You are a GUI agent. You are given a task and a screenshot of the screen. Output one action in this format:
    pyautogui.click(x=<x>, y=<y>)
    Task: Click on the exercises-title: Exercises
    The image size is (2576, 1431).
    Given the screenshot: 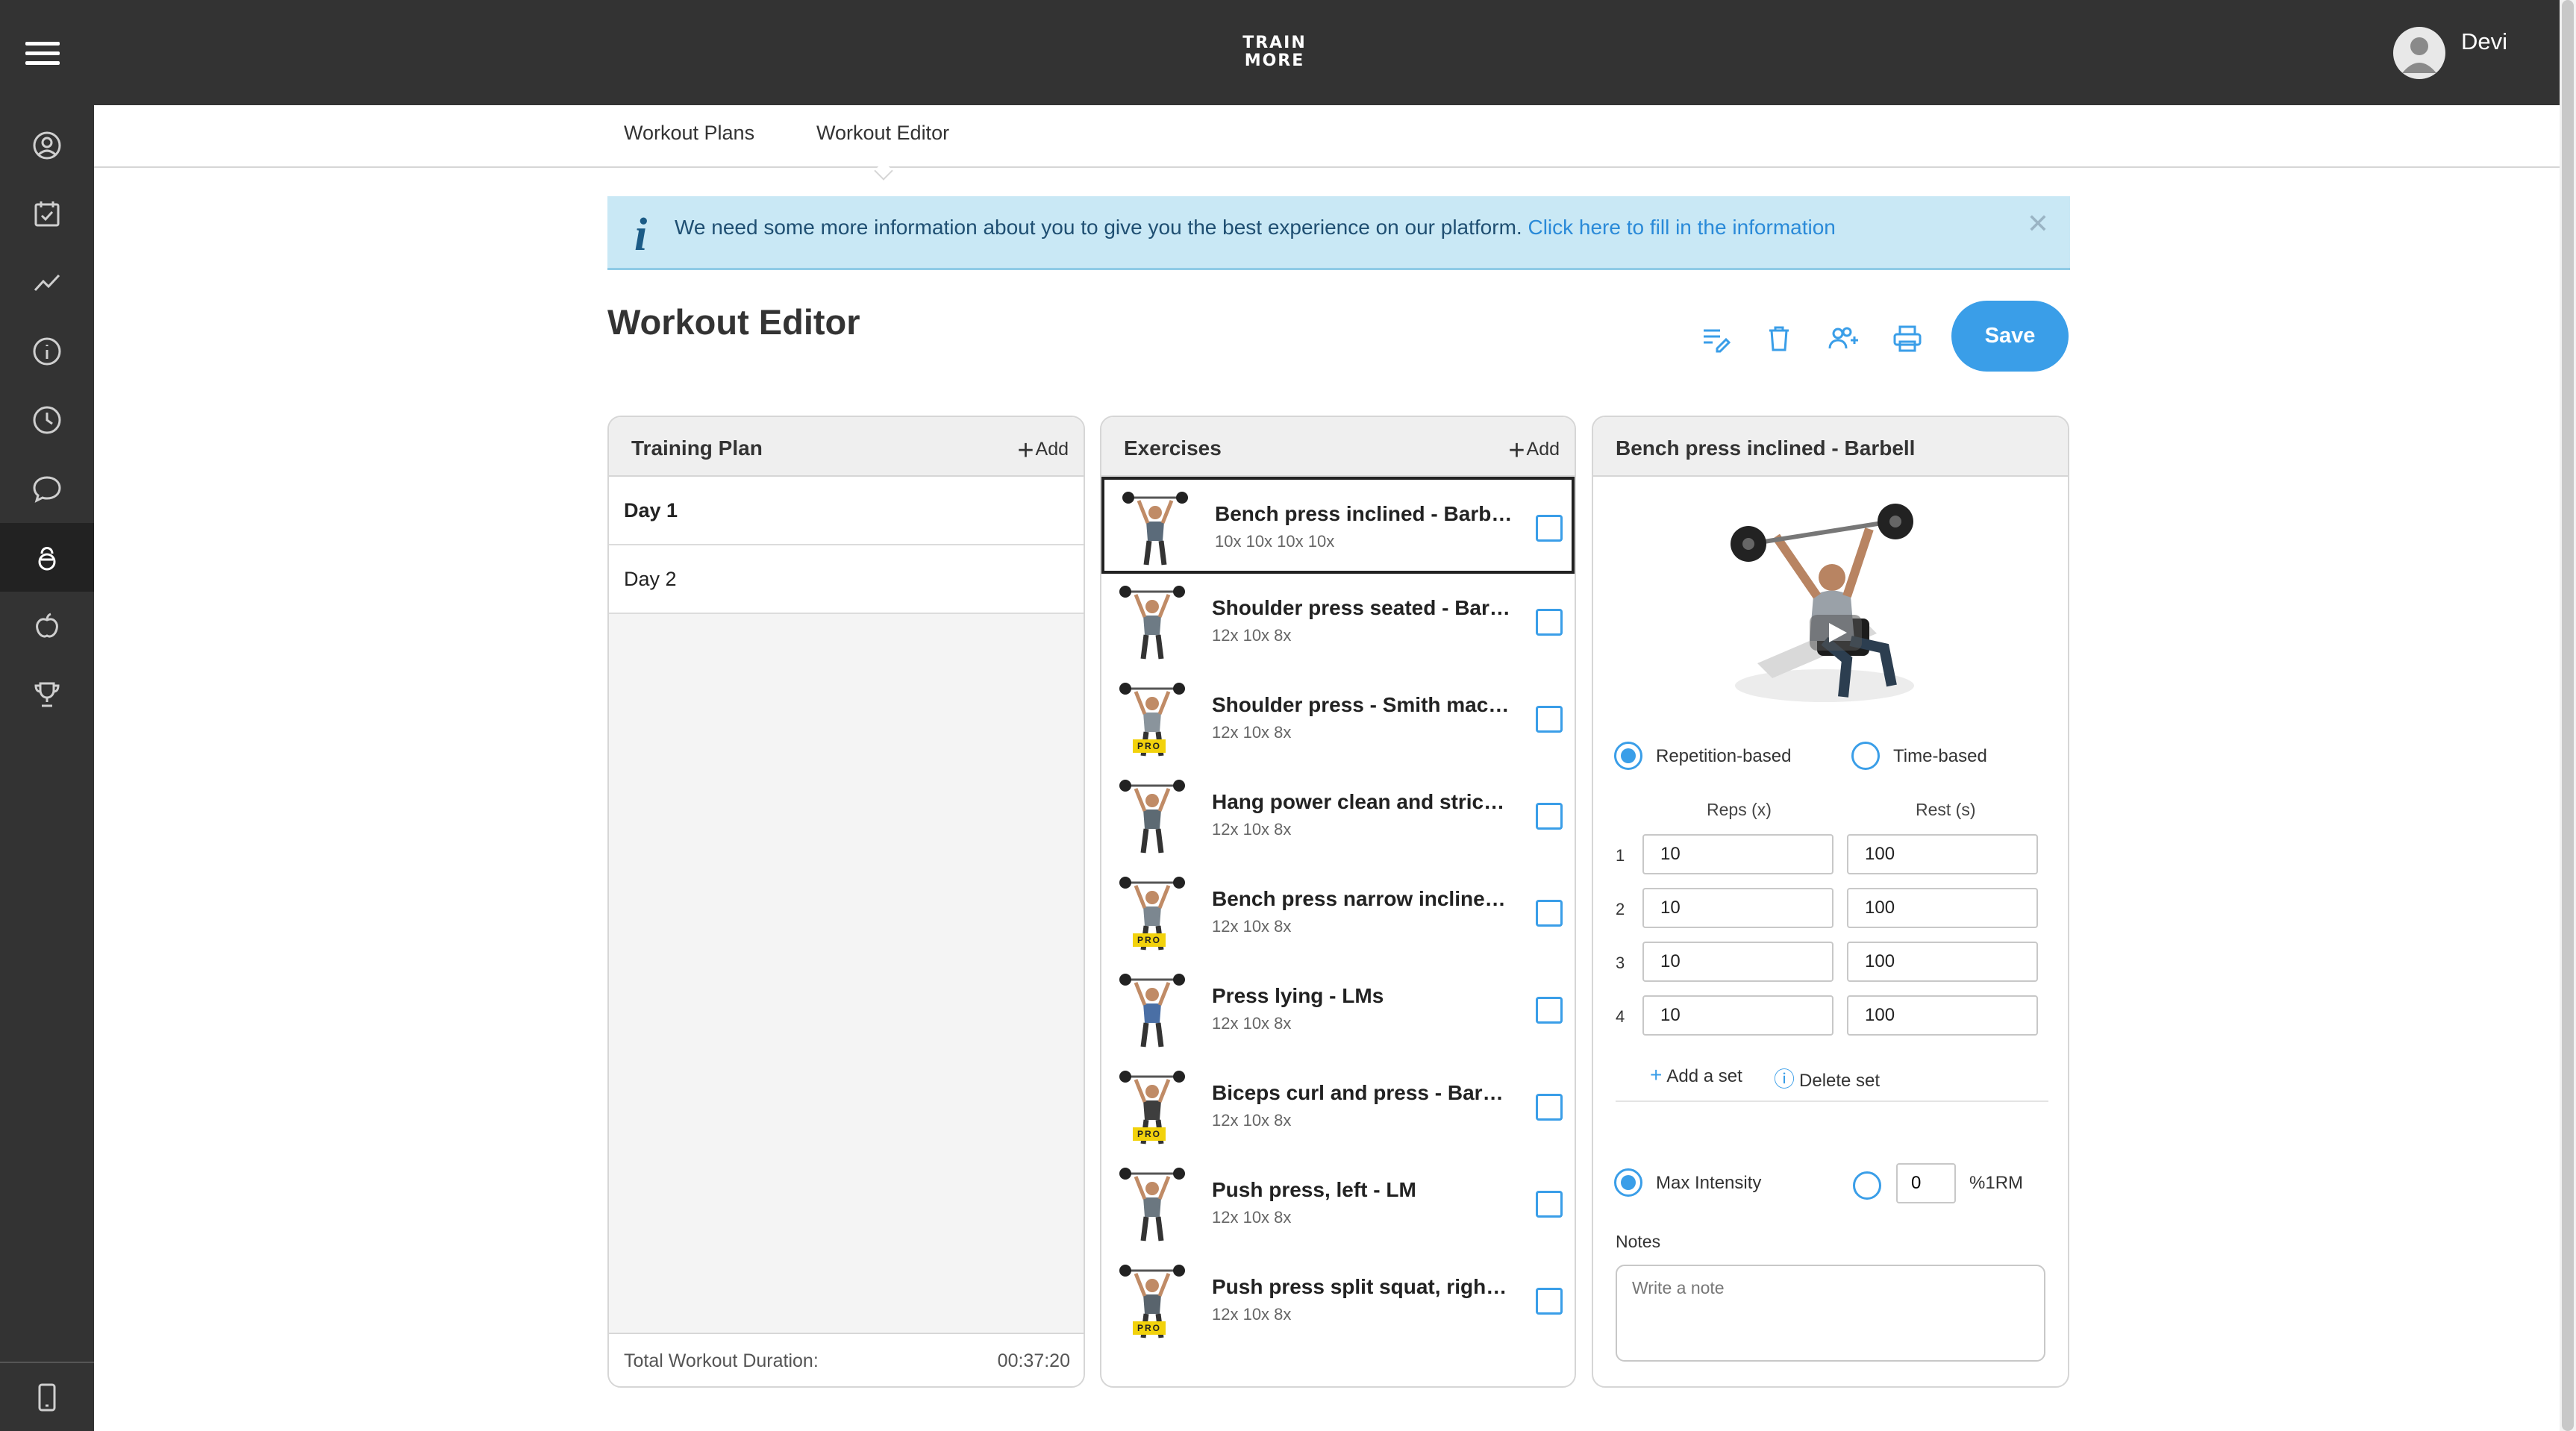 What is the action you would take?
    pyautogui.click(x=1173, y=448)
    